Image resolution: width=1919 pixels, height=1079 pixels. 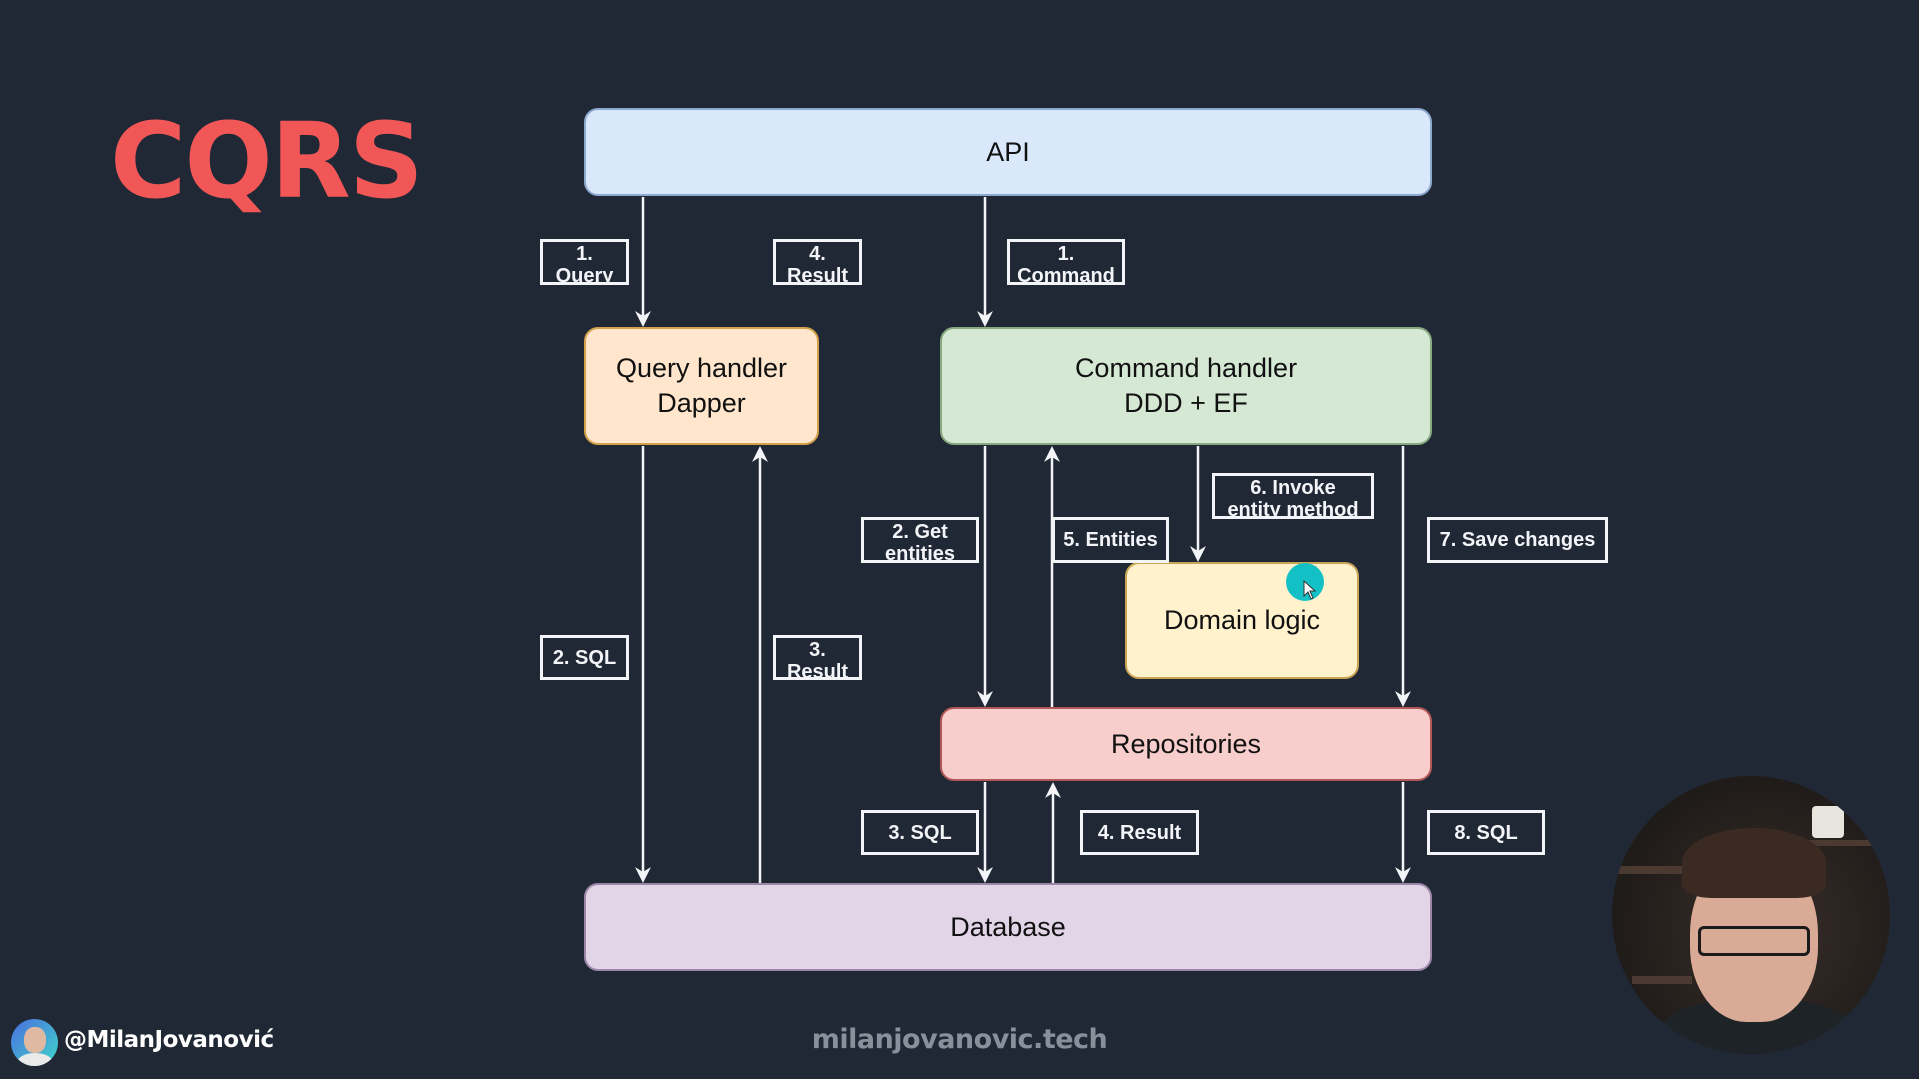 I want to click on repositories-node: Repositories, so click(x=1186, y=744).